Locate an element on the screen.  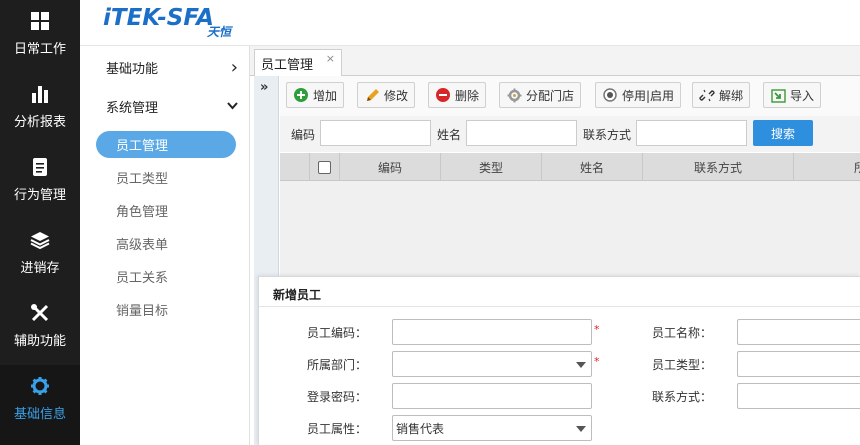
assign-store-button-label: 分配门店 is located at coordinates (550, 95).